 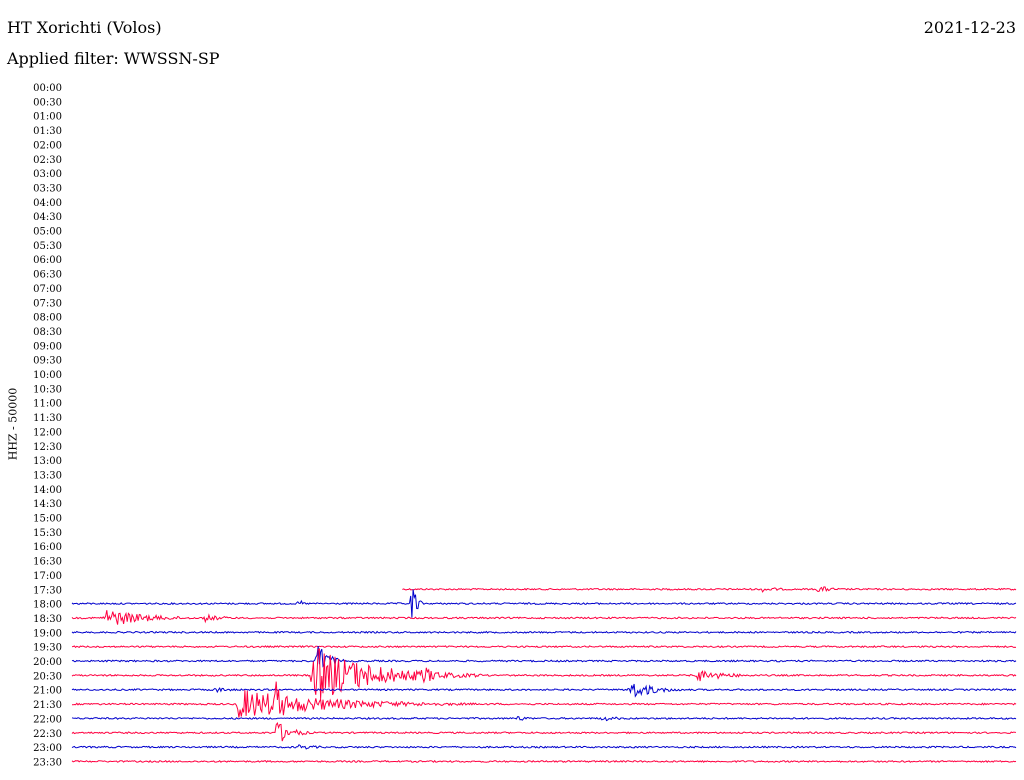 I want to click on row-time-label: 11:30, so click(x=47, y=418).